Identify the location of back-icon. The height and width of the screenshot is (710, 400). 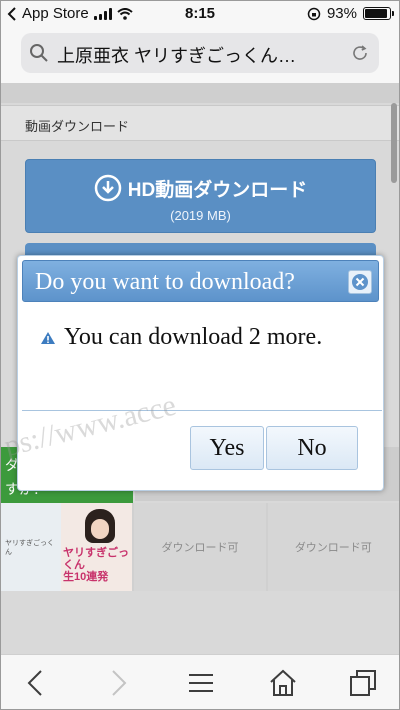
(37, 683).